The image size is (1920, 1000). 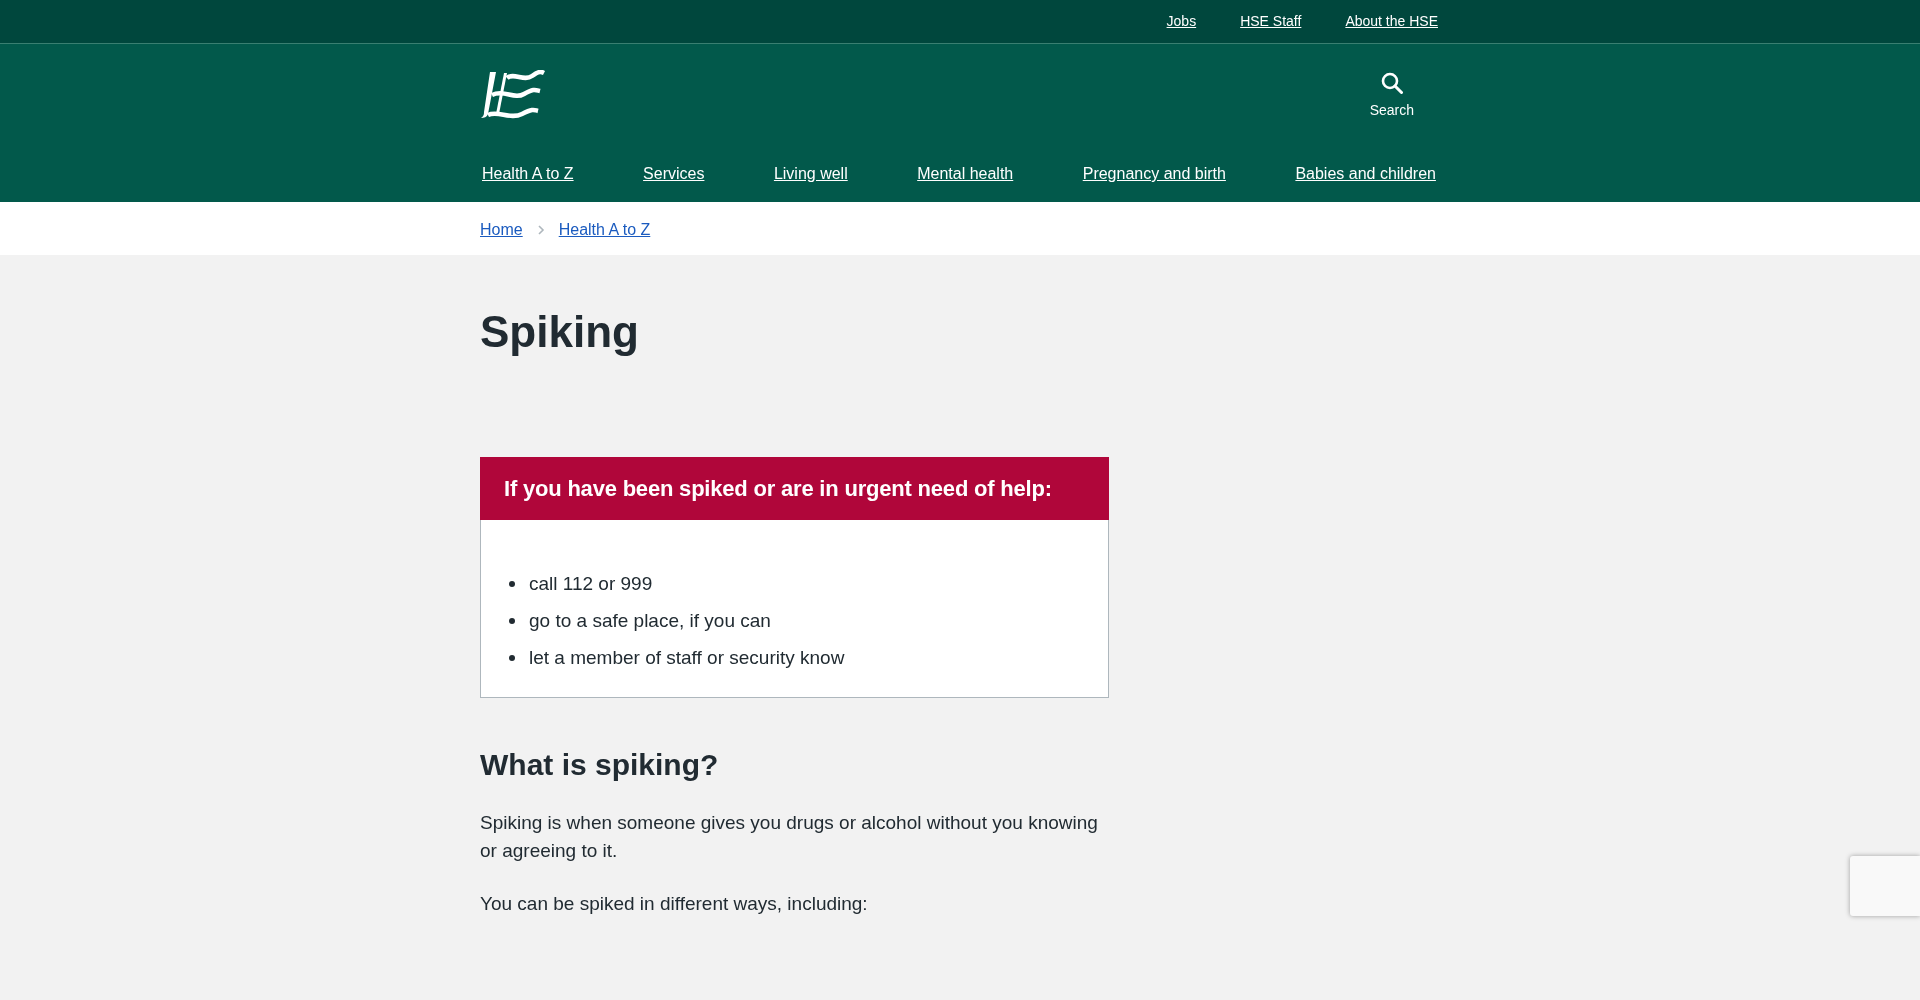 What do you see at coordinates (794, 488) in the screenshot?
I see `urgent-heading: If you have been spiked or are in urgent need of help:` at bounding box center [794, 488].